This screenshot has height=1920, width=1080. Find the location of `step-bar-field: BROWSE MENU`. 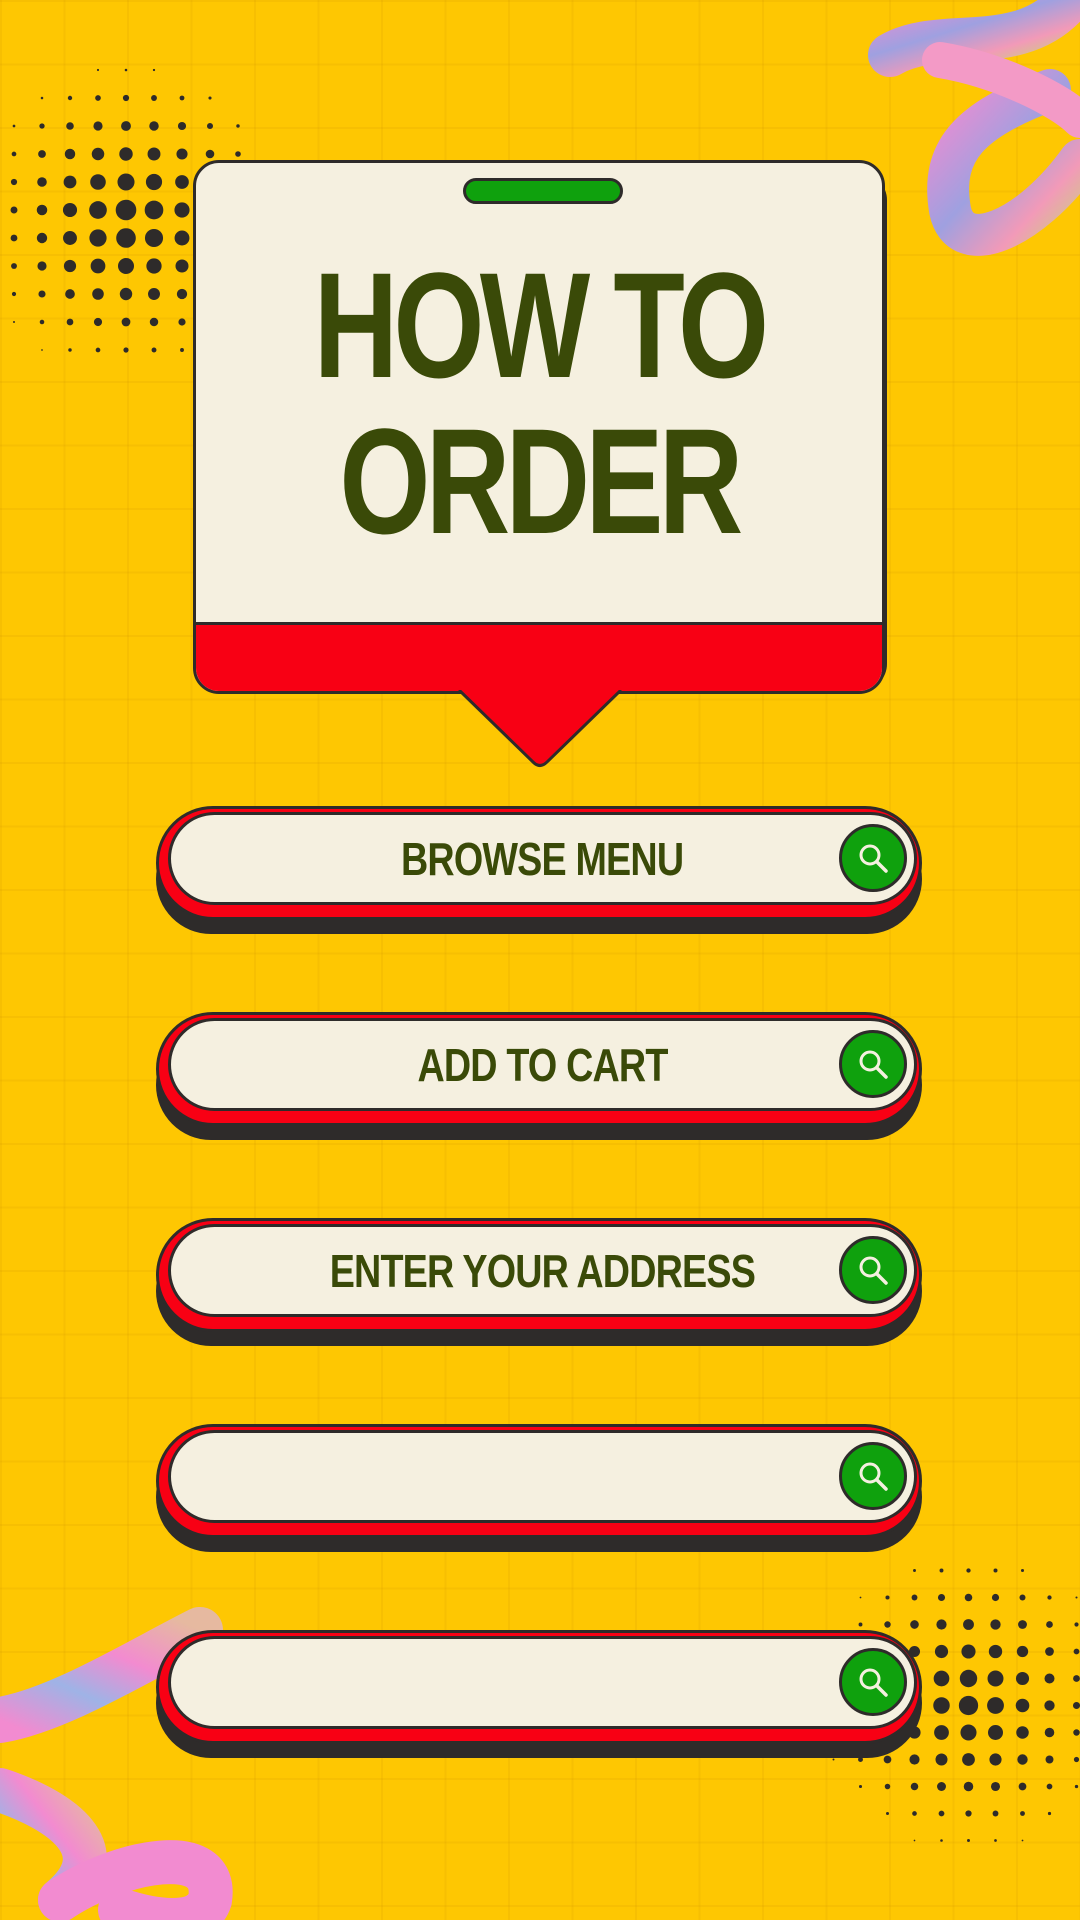

step-bar-field: BROWSE MENU is located at coordinates (542, 858).